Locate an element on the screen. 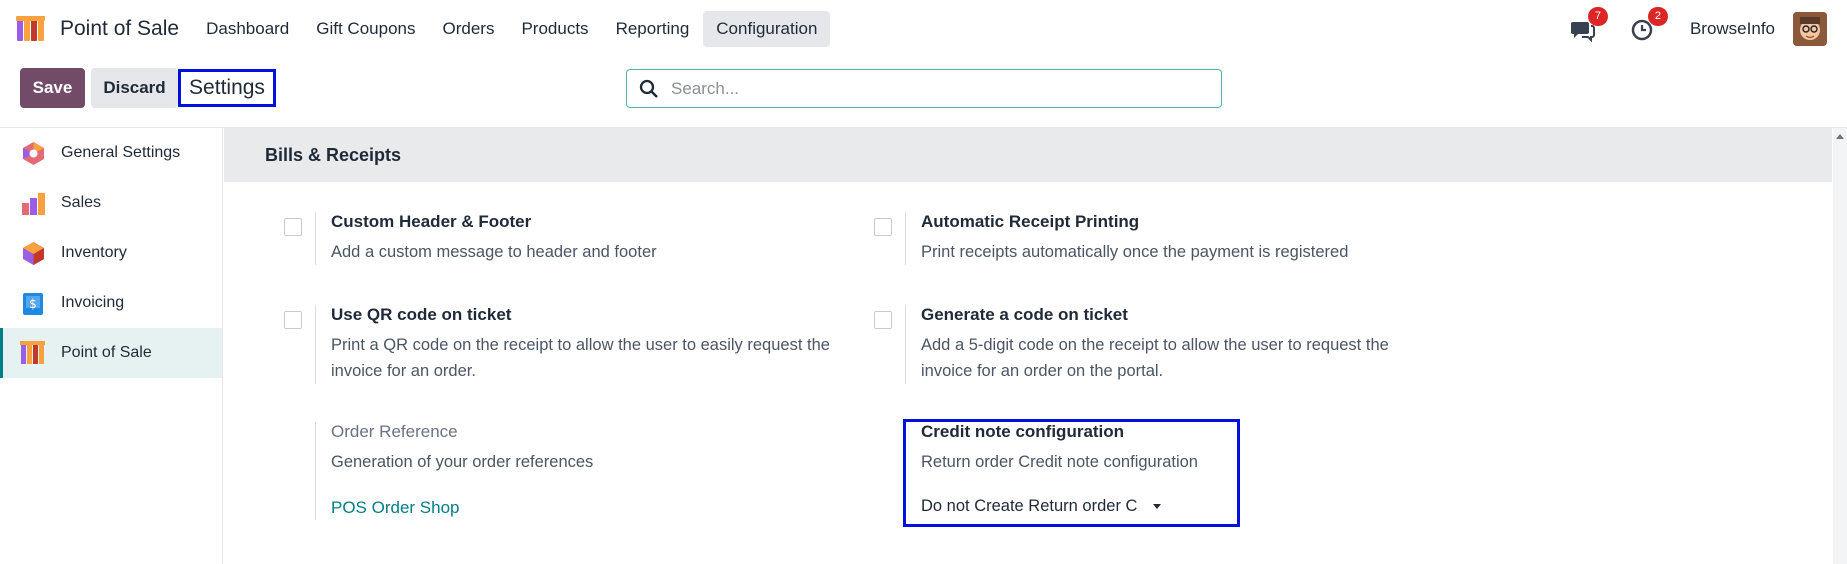  sidebar-item-label: Point of Sale is located at coordinates (106, 352).